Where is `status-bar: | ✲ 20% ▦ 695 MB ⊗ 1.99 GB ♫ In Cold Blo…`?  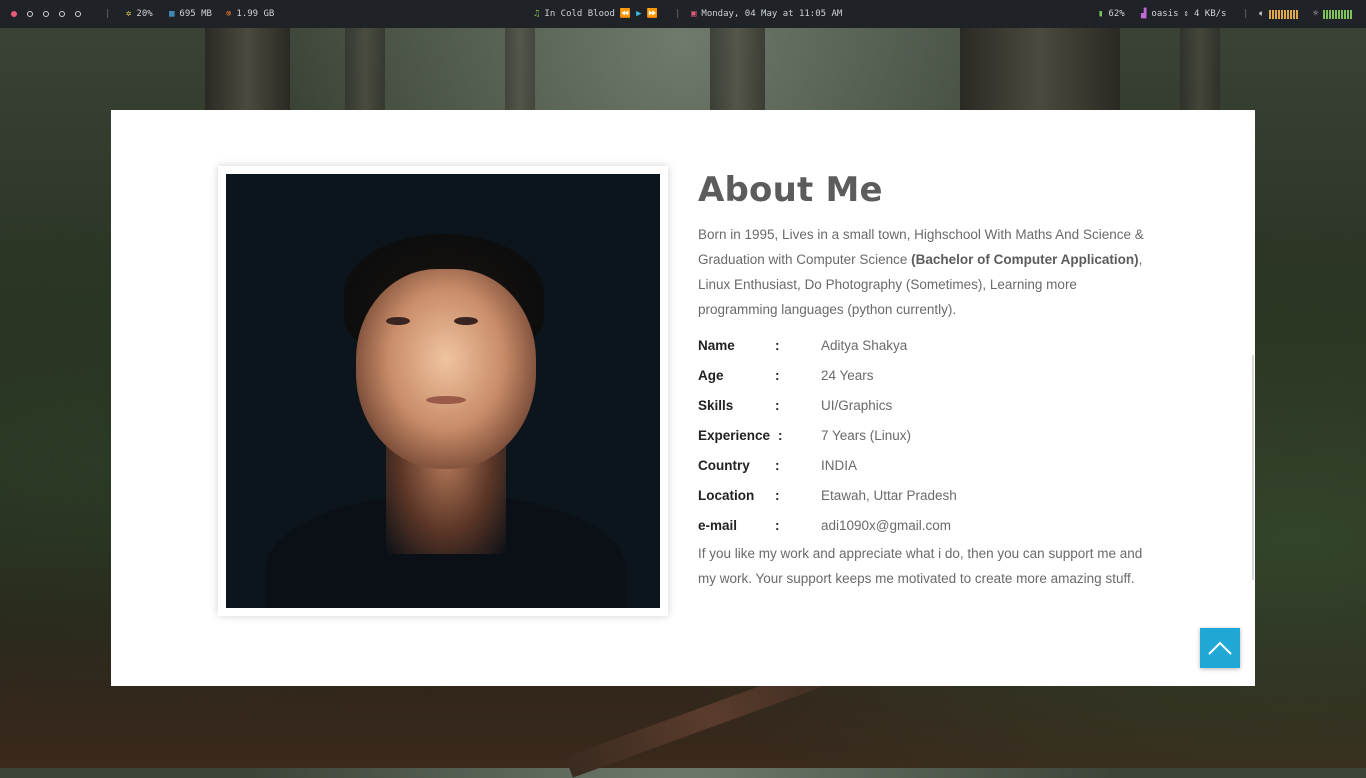
status-bar: | ✲ 20% ▦ 695 MB ⊗ 1.99 GB ♫ In Cold Blo… is located at coordinates (683, 14).